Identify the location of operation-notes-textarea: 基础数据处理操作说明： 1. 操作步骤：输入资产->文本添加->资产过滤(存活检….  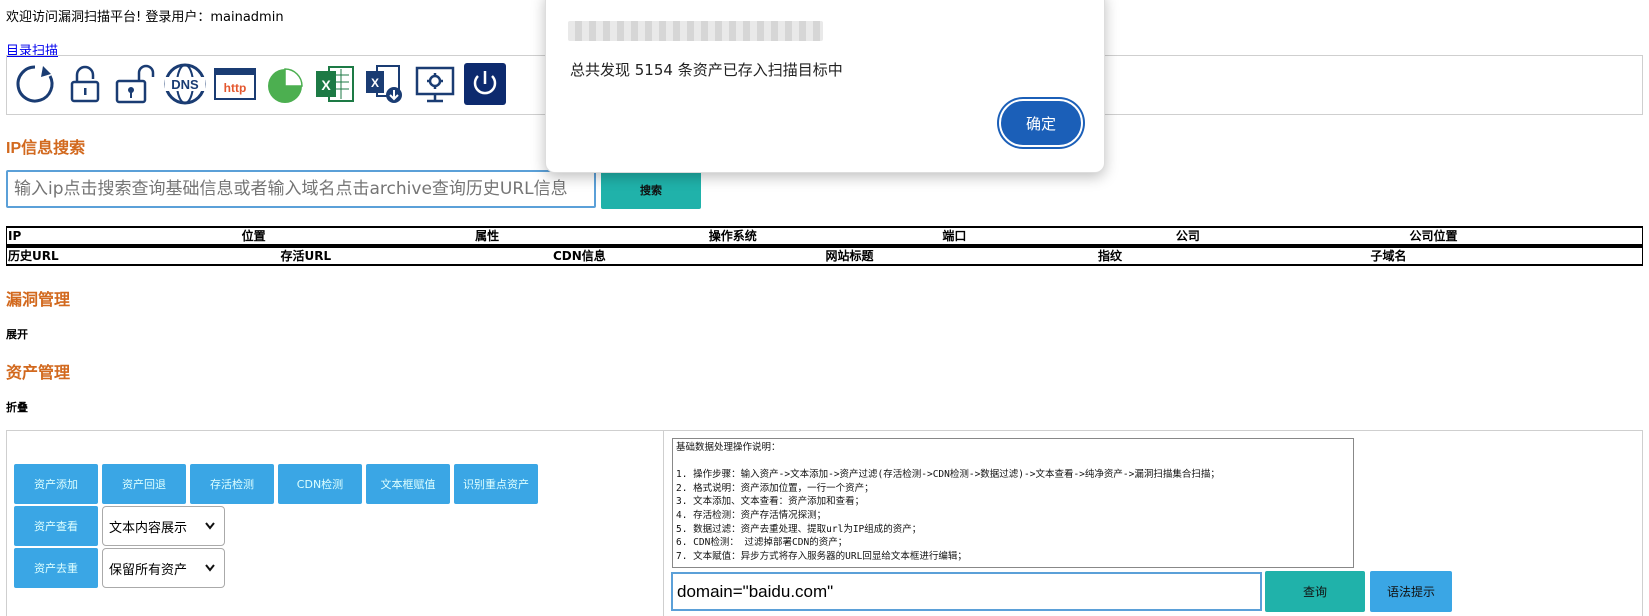
(1013, 503).